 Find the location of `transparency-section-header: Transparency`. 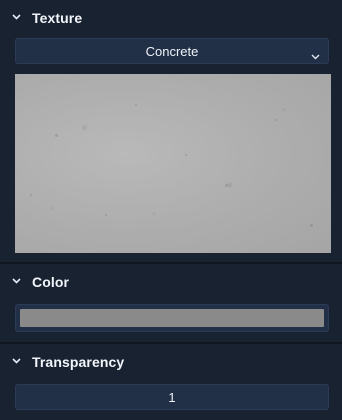

transparency-section-header: Transparency is located at coordinates (171, 362).